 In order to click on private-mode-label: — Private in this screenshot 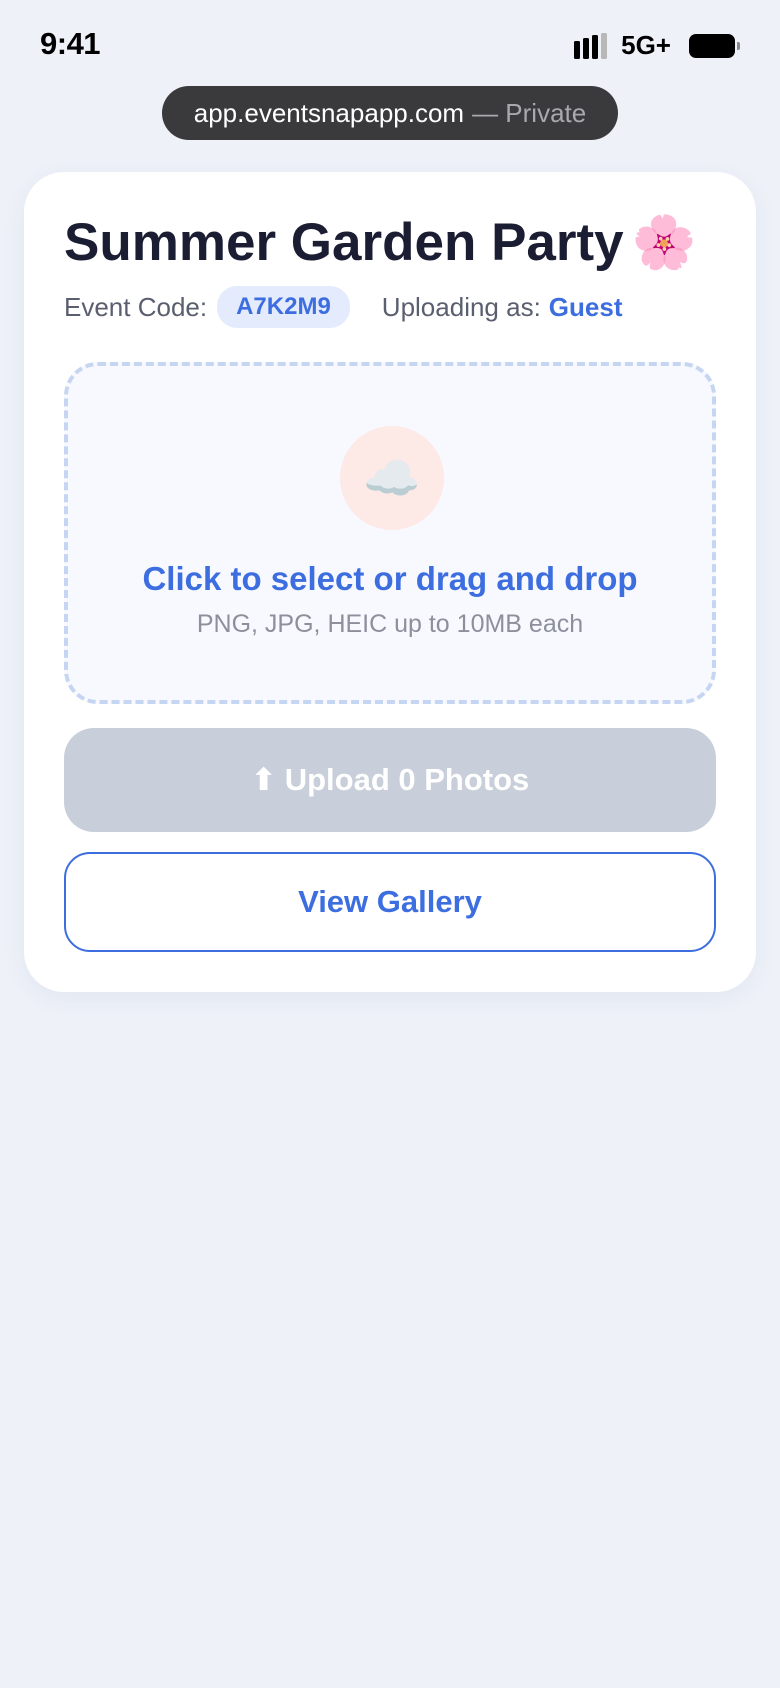, I will do `click(529, 112)`.